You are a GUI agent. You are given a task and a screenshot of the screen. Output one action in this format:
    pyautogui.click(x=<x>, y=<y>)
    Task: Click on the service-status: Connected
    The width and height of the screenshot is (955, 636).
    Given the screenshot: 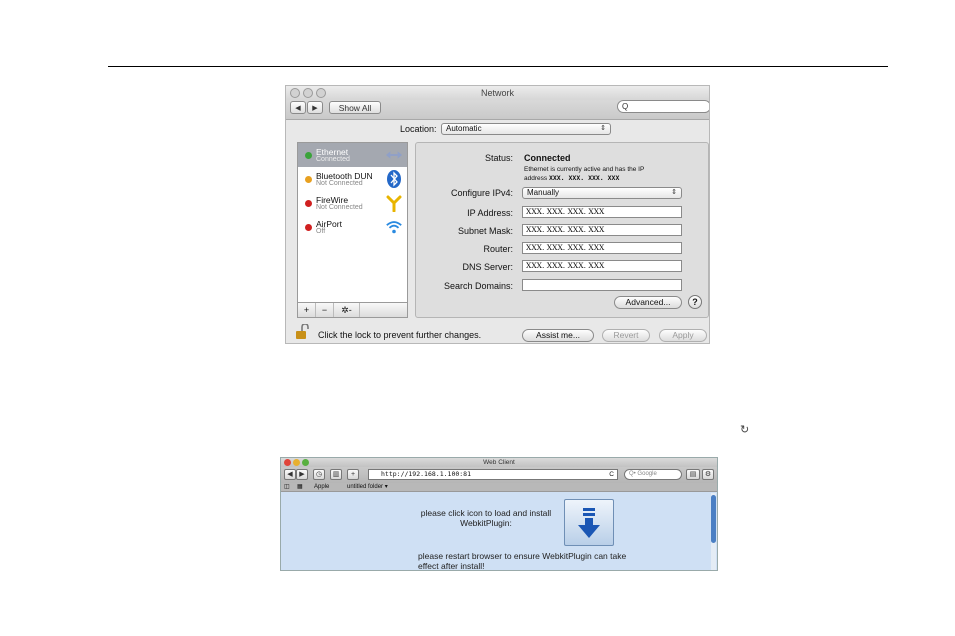 What is the action you would take?
    pyautogui.click(x=333, y=159)
    